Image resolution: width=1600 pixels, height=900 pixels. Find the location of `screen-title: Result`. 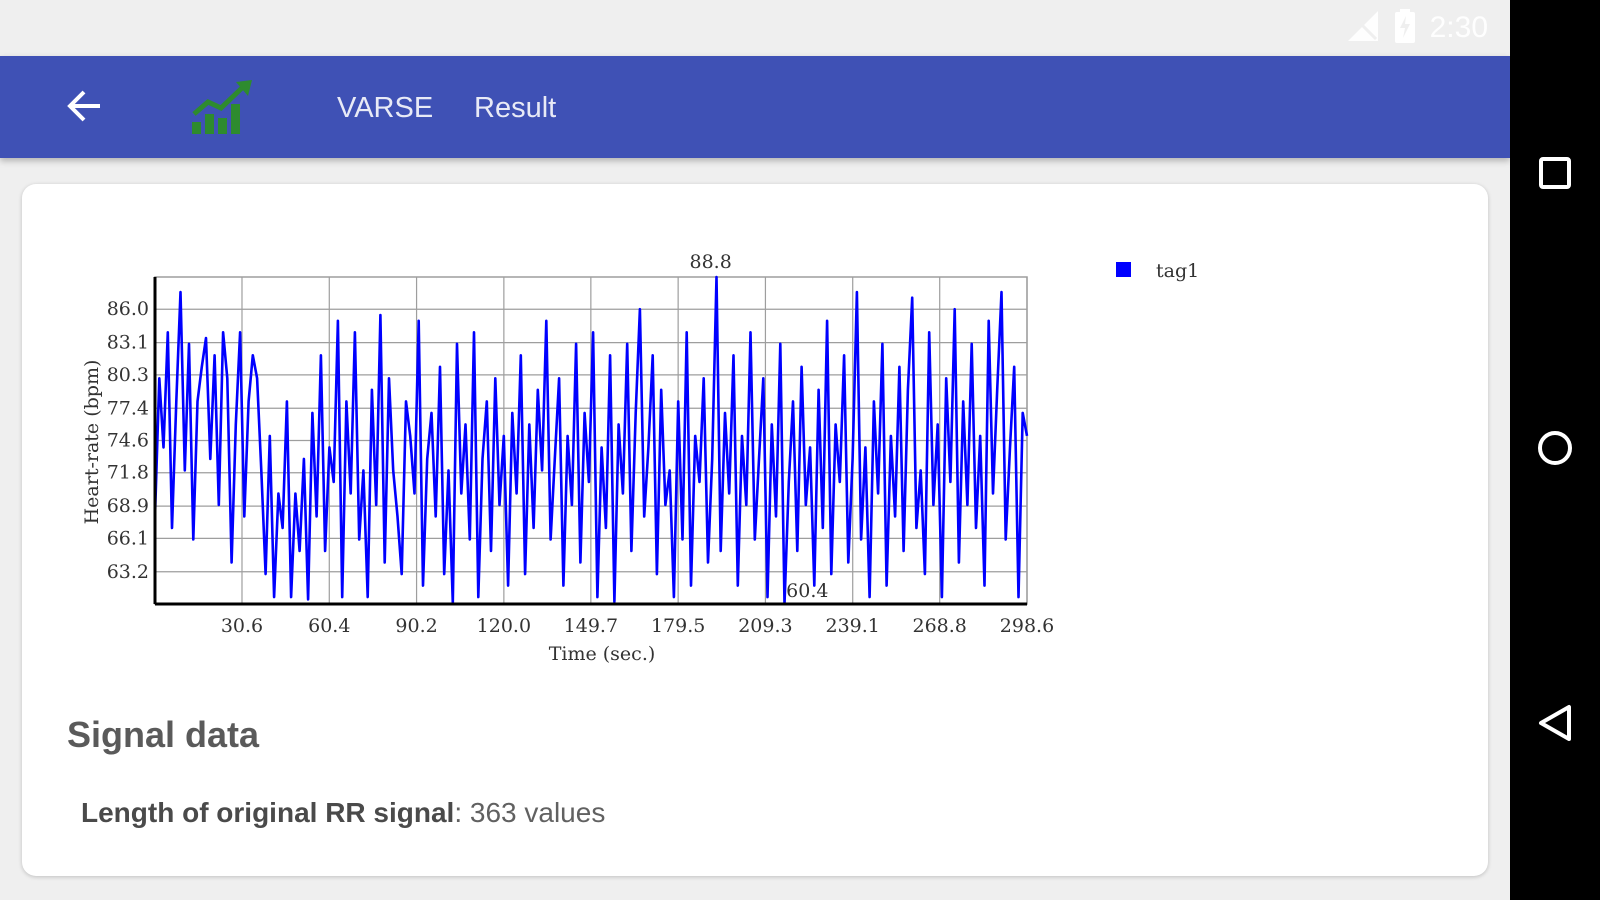

screen-title: Result is located at coordinates (515, 108).